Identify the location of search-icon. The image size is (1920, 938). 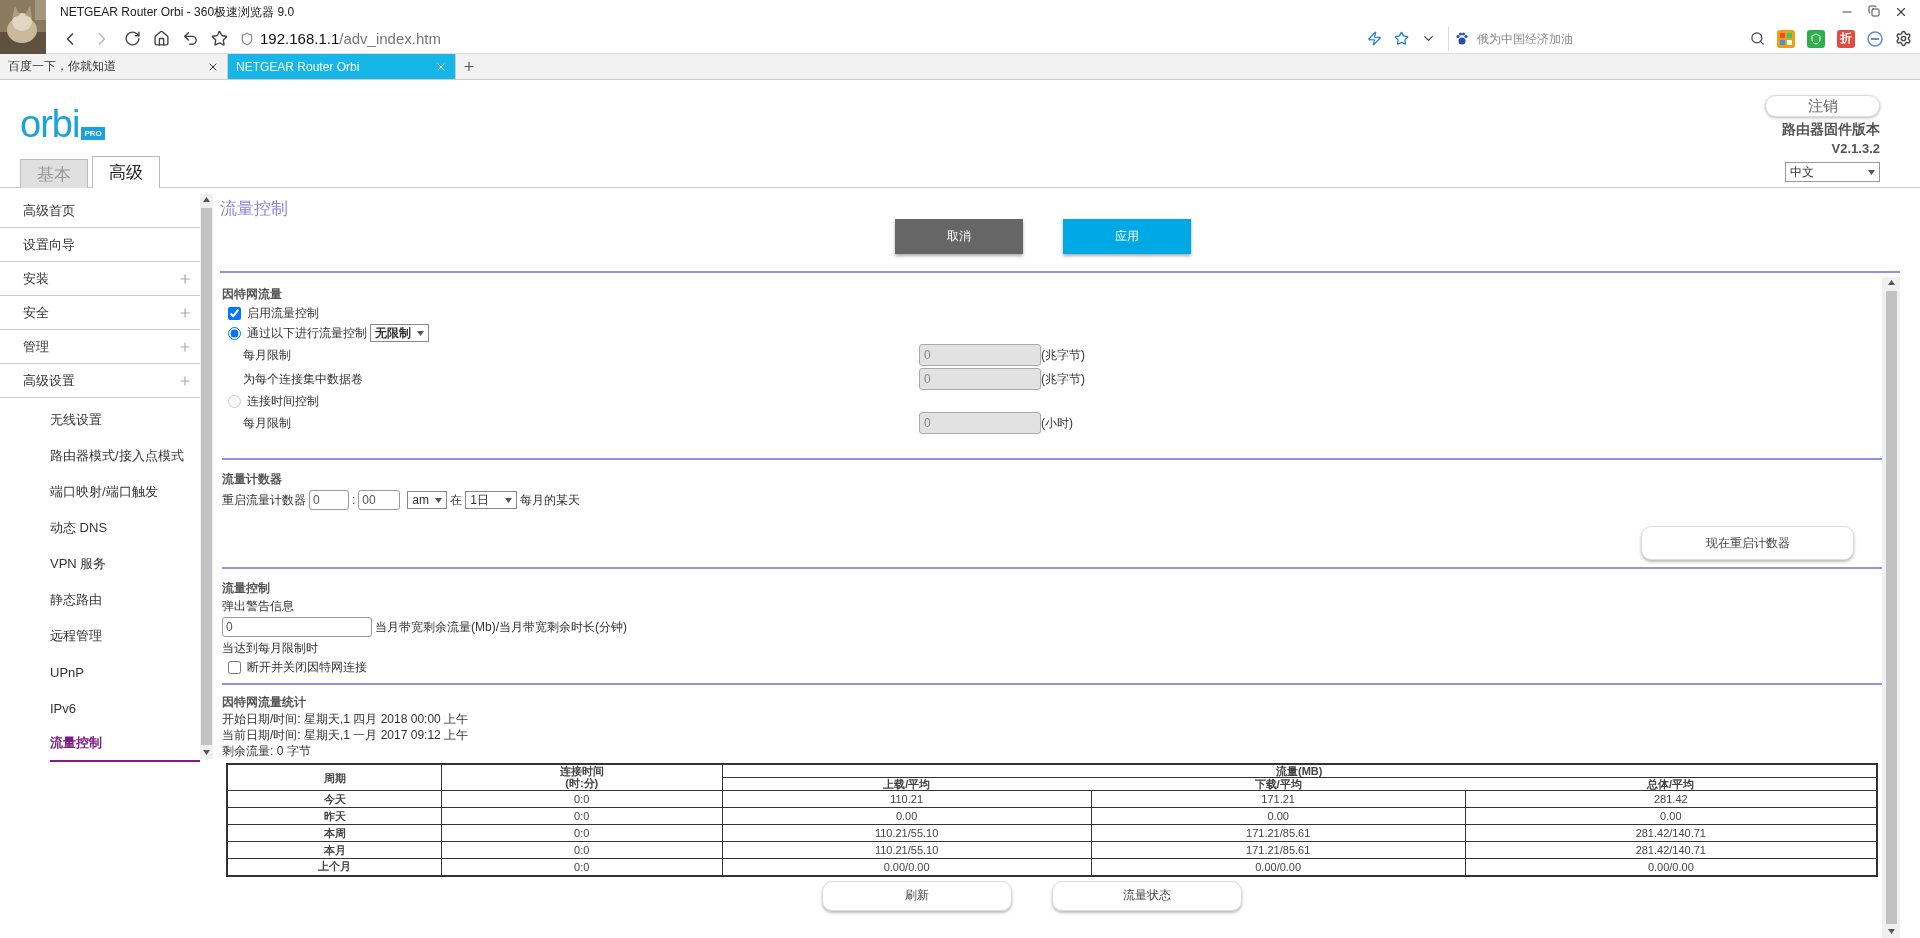
(1757, 38).